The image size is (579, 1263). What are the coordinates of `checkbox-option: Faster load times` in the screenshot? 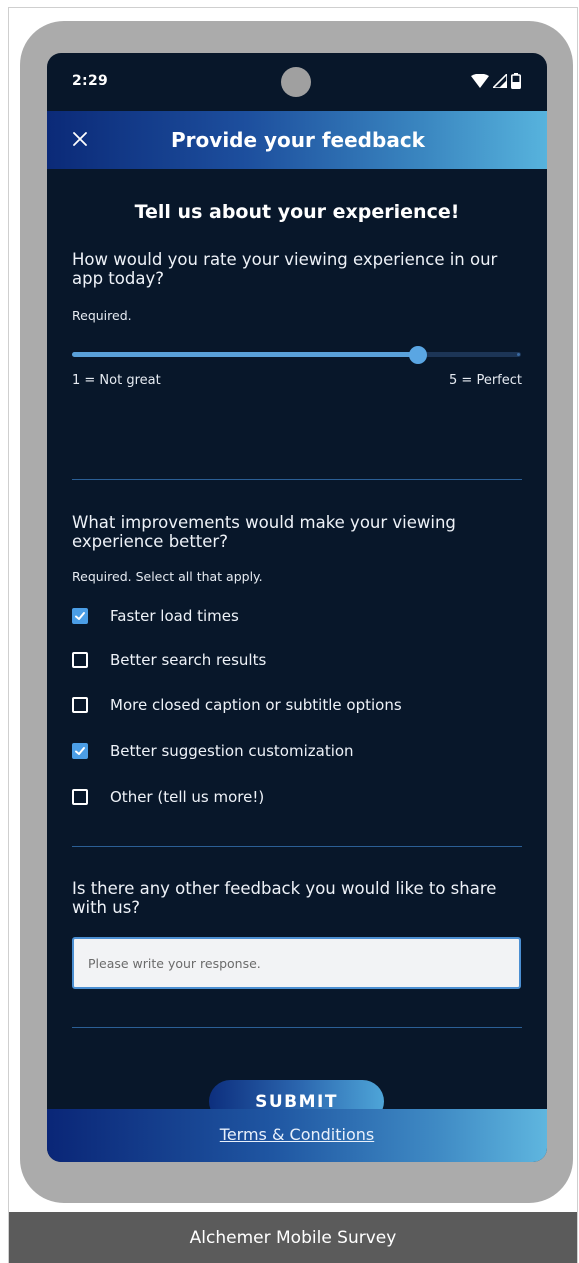 It's located at (155, 616).